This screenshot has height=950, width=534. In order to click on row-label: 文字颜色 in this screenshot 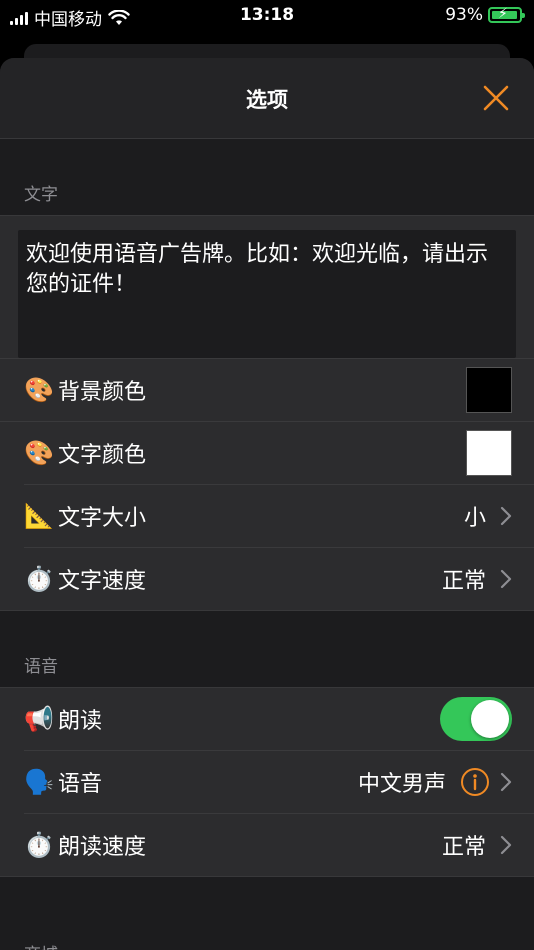, I will do `click(102, 455)`.